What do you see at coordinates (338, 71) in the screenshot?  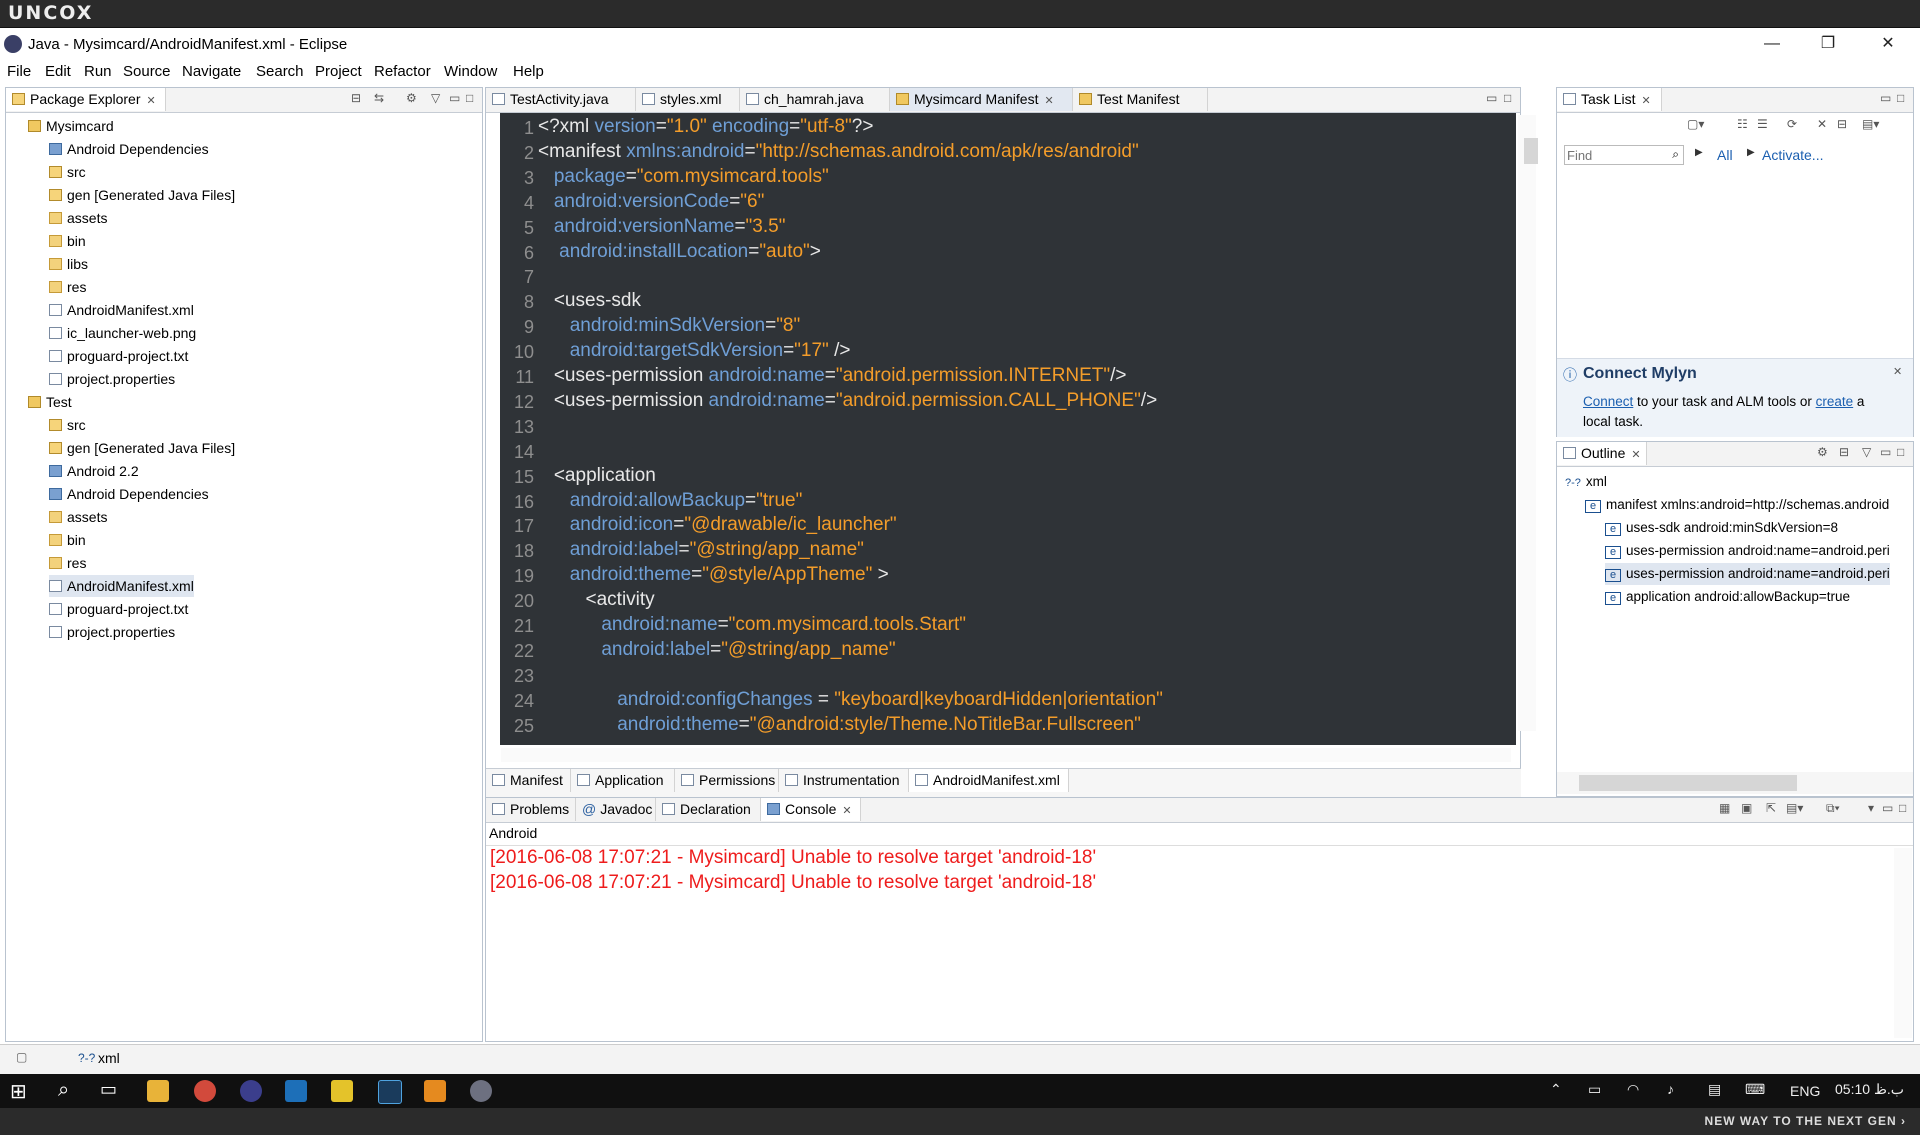 I see `menu-project: Project` at bounding box center [338, 71].